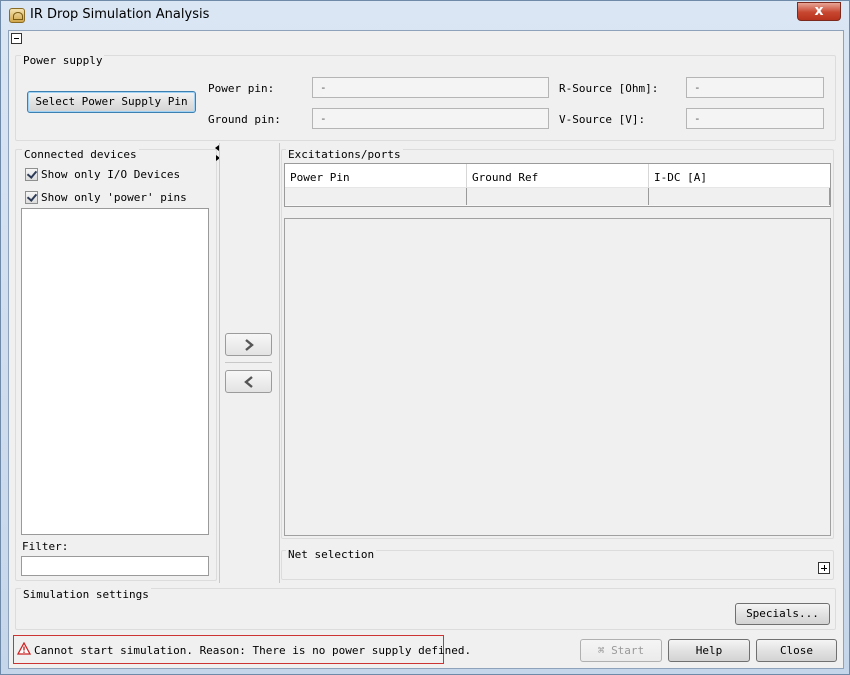 This screenshot has width=850, height=675. Describe the element at coordinates (111, 174) in the screenshot. I see `show-io-devices-label: Show only I/O Devices` at that location.